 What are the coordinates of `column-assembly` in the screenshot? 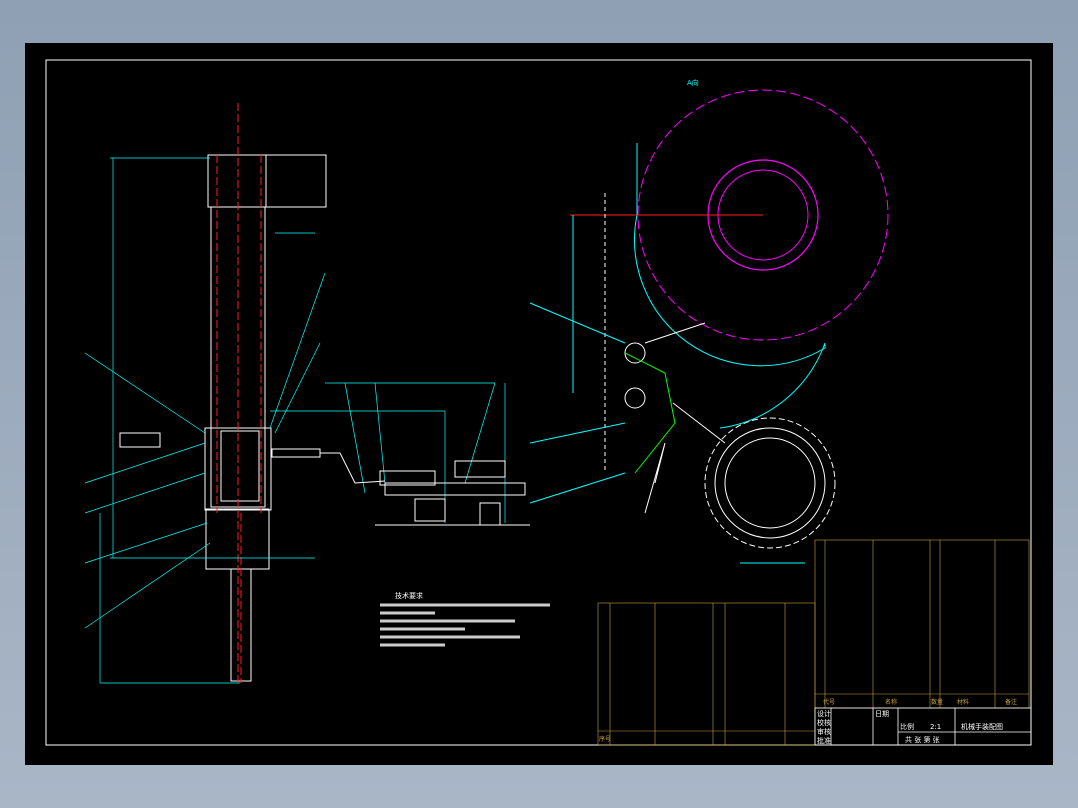 It's located at (223, 418).